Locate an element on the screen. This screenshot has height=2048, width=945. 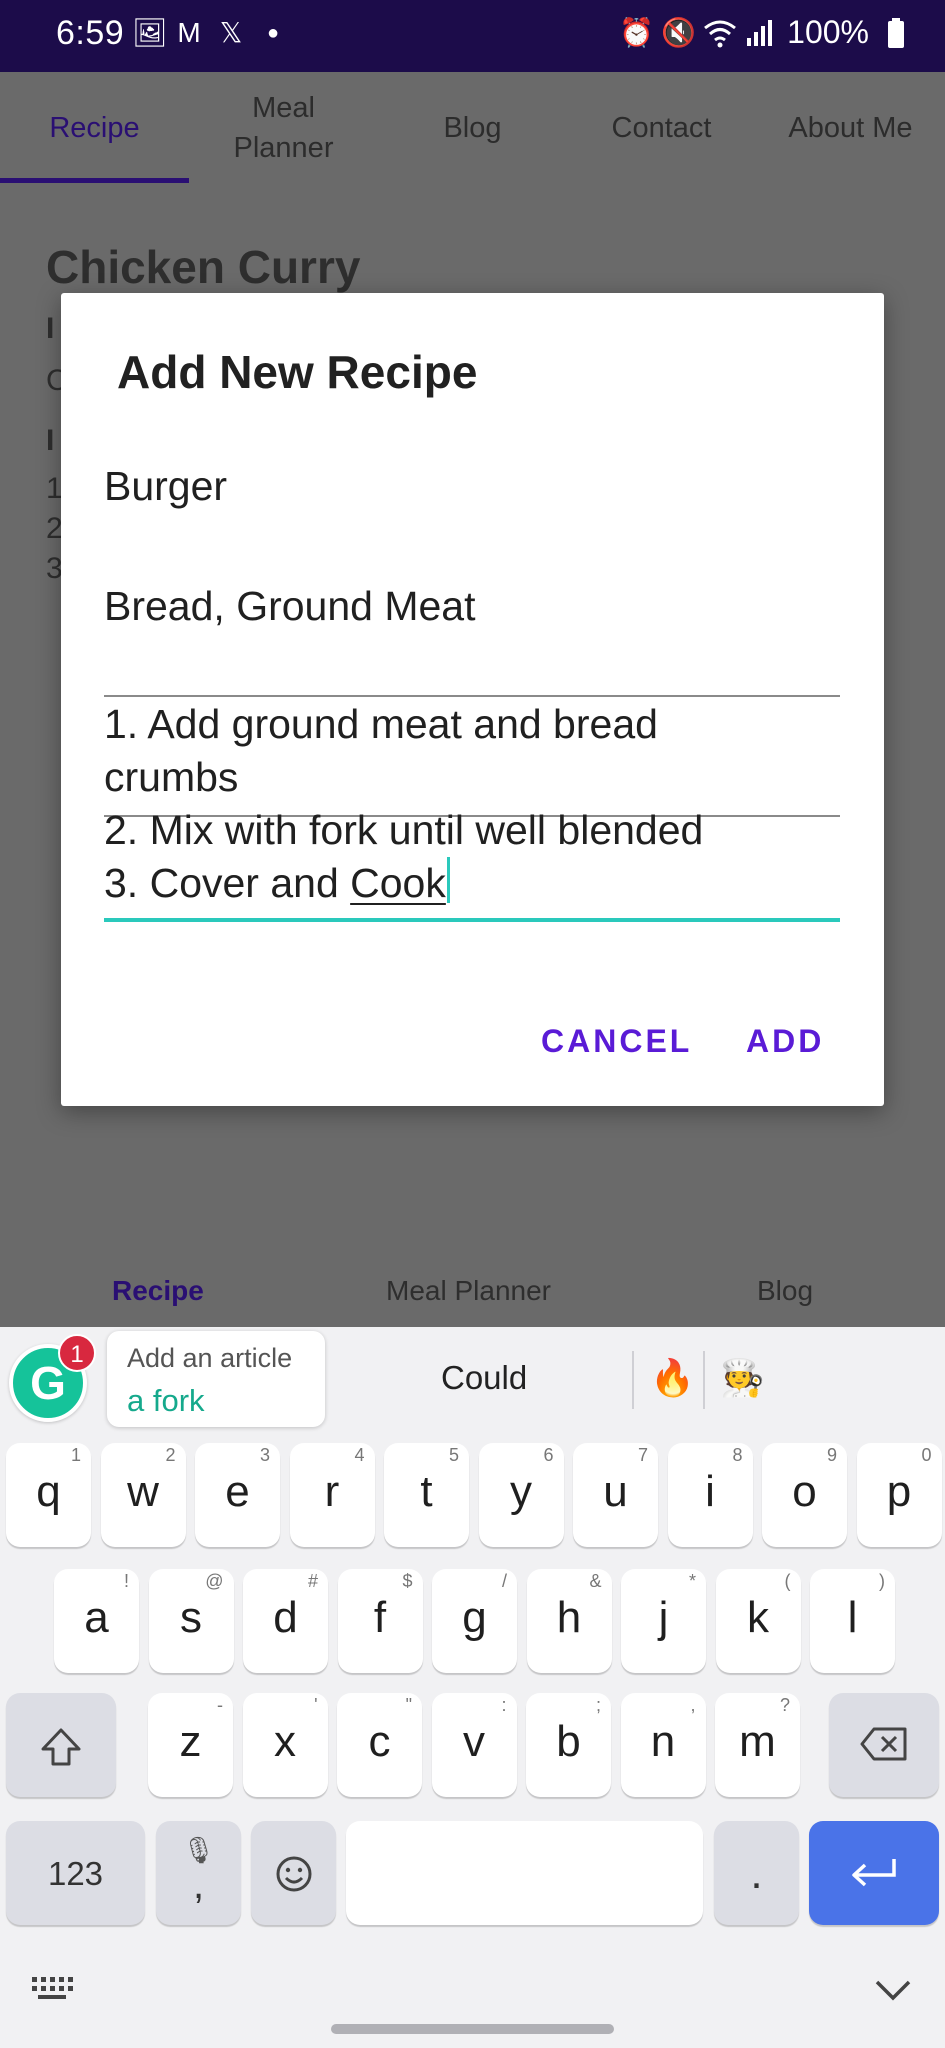
grammarly-badge: 1 is located at coordinates (77, 1353).